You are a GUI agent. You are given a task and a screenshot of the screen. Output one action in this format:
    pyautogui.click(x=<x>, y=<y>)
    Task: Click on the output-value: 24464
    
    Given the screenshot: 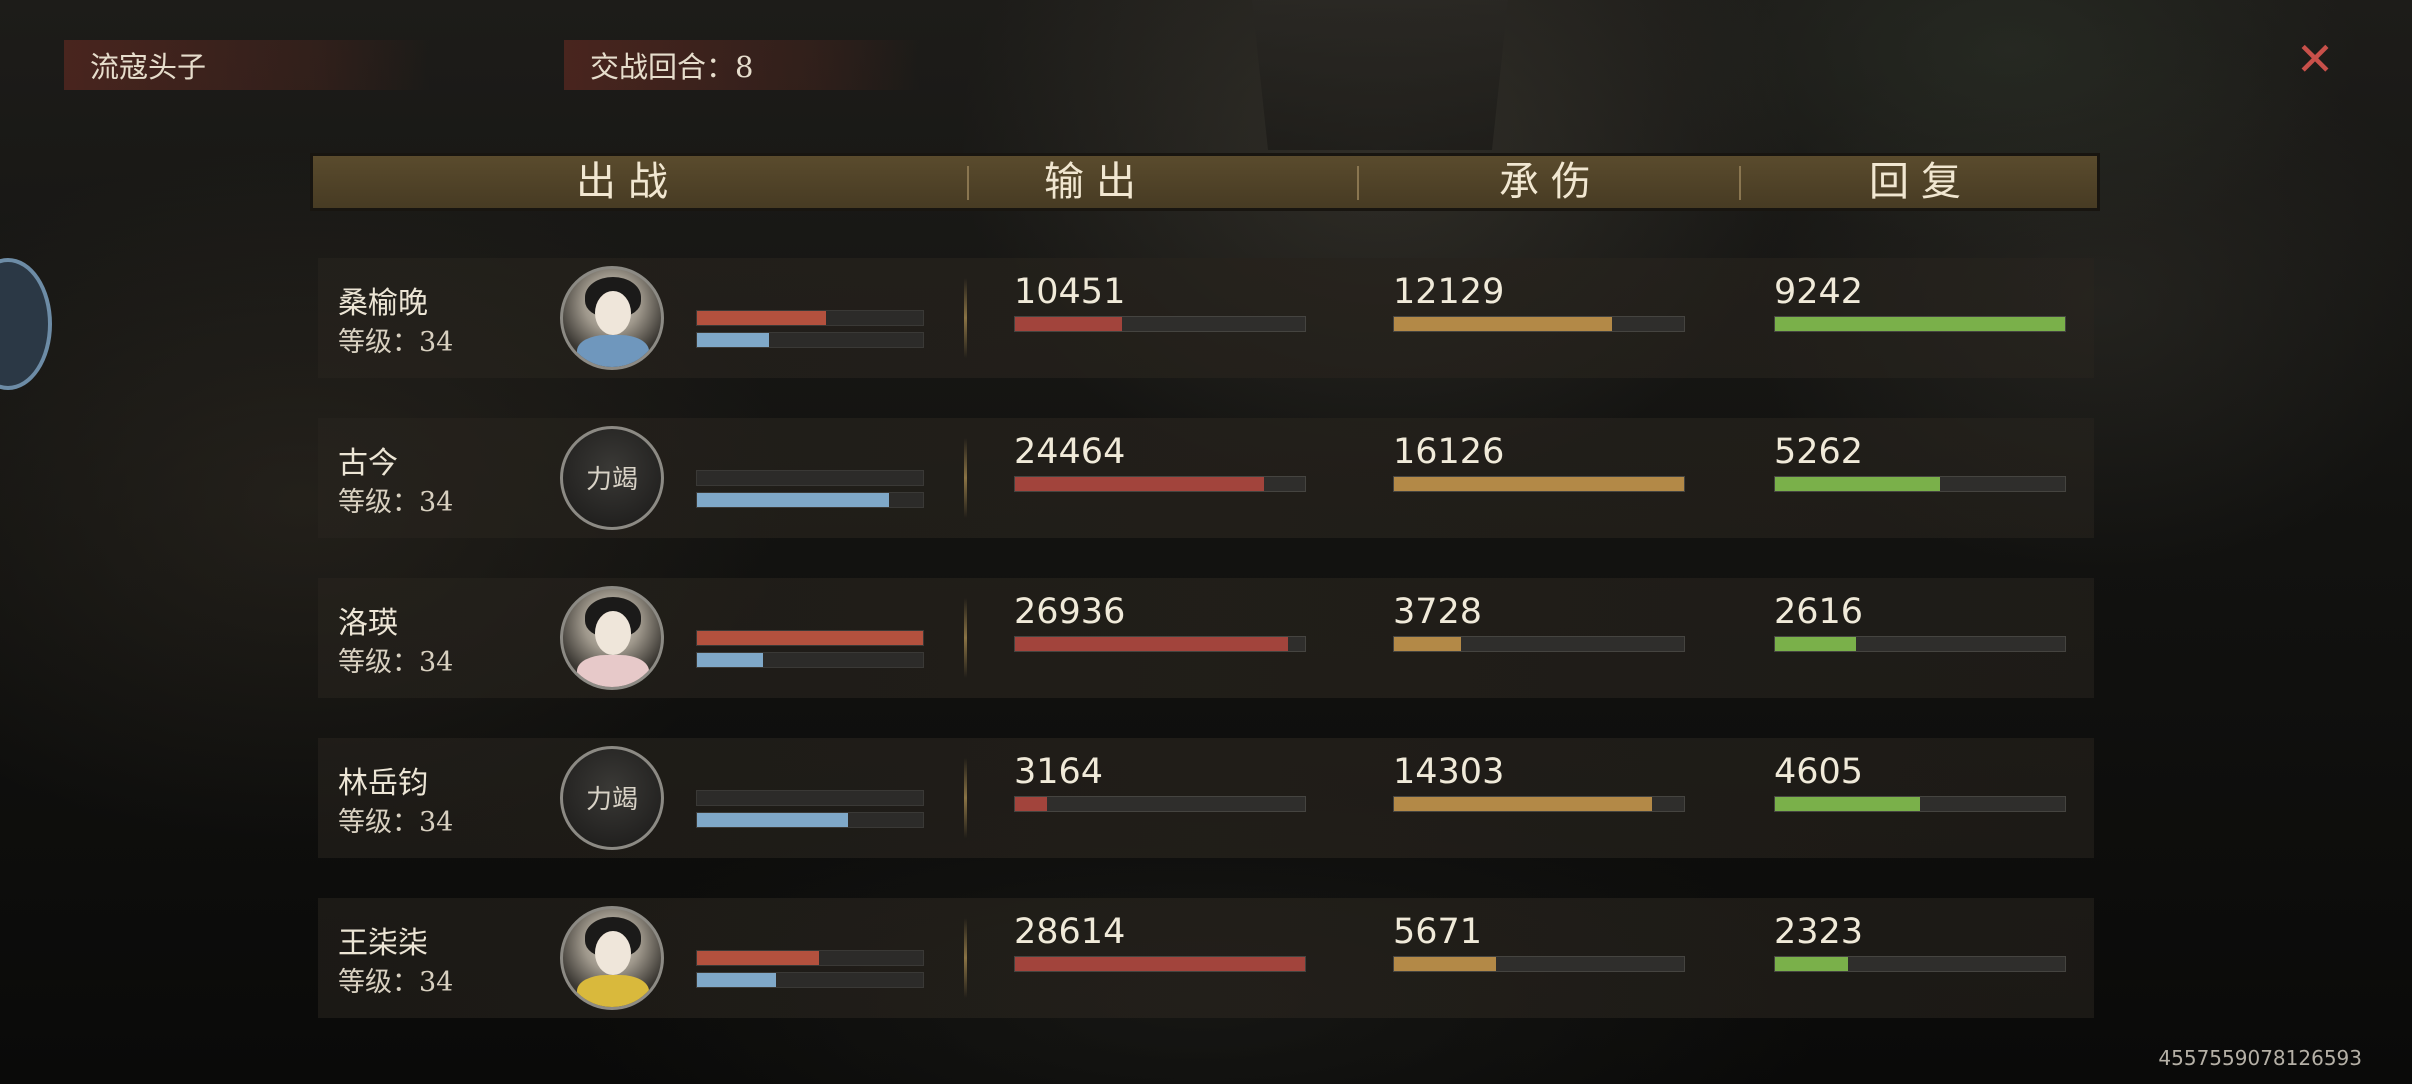 What is the action you would take?
    pyautogui.click(x=1070, y=452)
    